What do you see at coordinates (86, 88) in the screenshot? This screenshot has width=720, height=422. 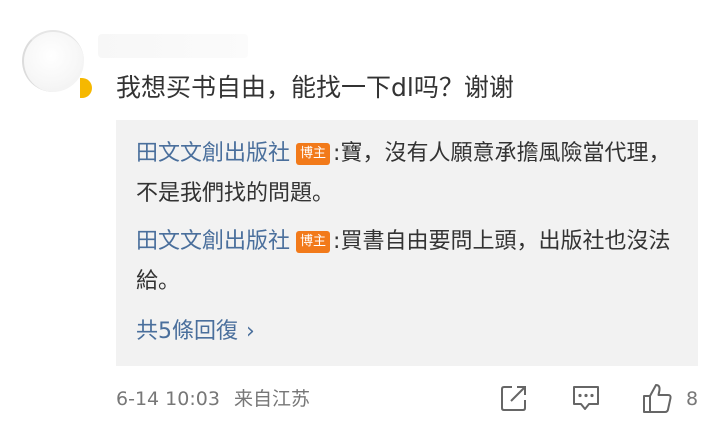 I see `verified-badge-icon` at bounding box center [86, 88].